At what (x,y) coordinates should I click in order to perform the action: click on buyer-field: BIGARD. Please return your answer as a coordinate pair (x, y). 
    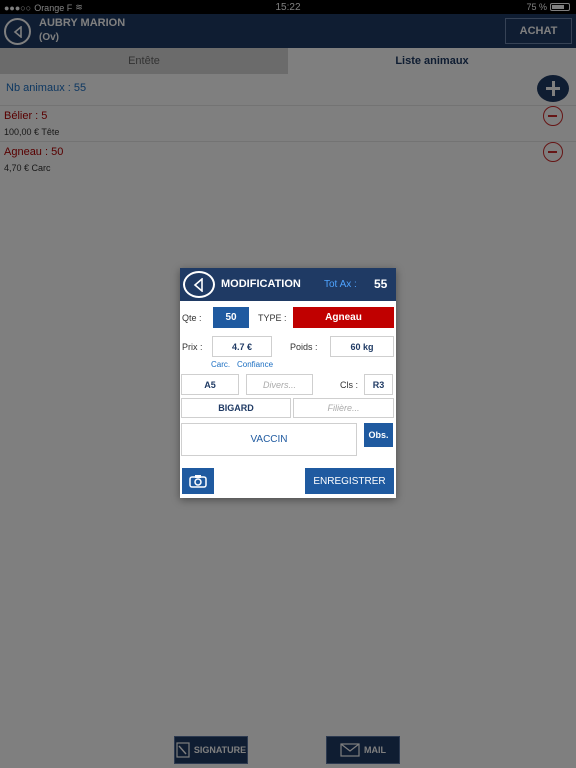
    Looking at the image, I should click on (236, 408).